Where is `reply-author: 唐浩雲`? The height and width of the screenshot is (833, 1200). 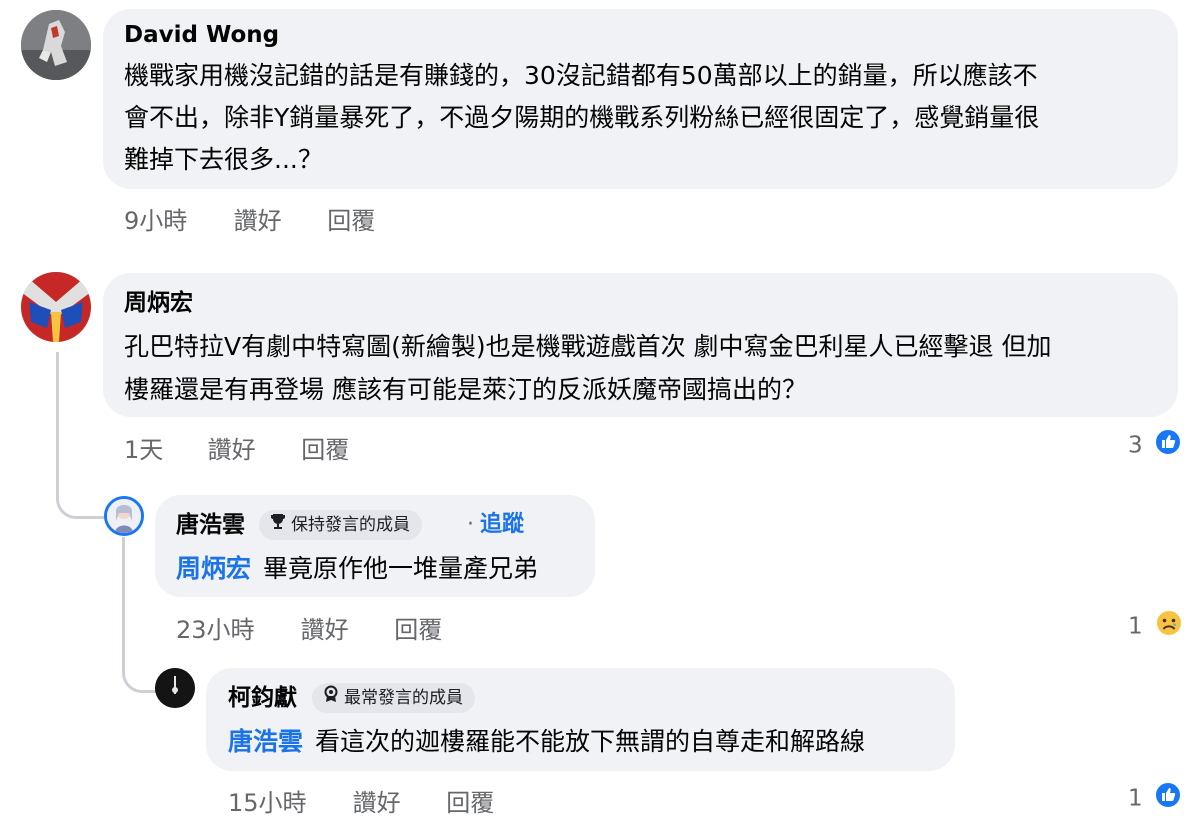 reply-author: 唐浩雲 is located at coordinates (210, 525).